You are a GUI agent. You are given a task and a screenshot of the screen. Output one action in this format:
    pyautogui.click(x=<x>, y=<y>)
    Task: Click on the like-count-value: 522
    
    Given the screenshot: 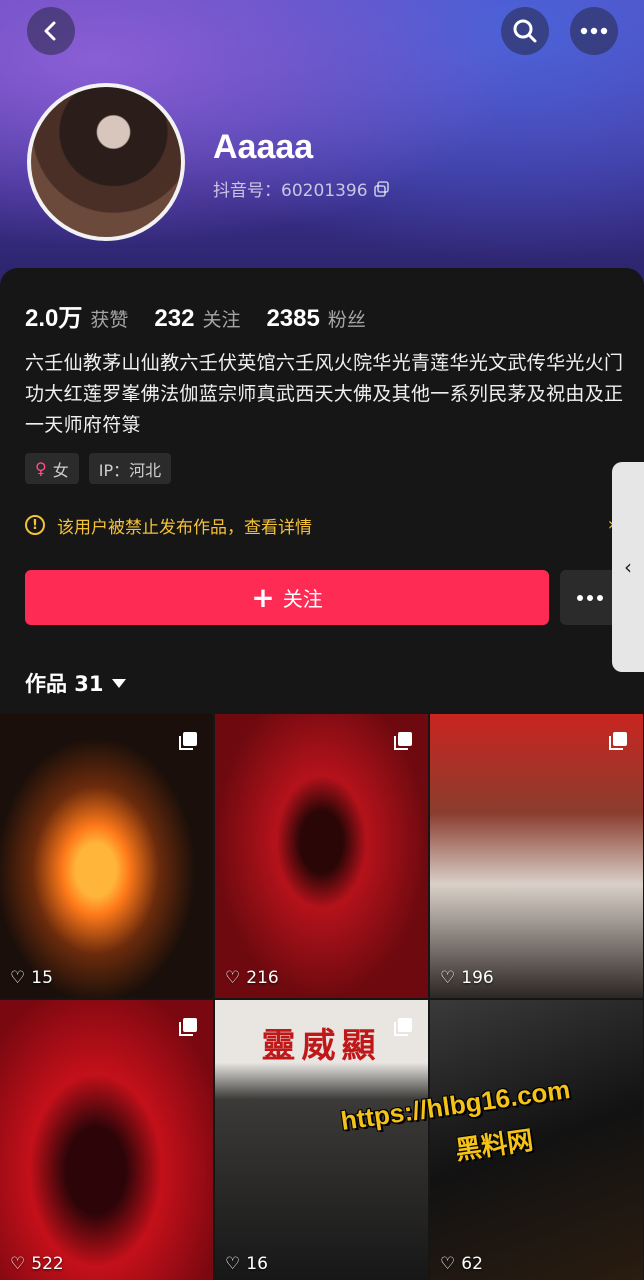 What is the action you would take?
    pyautogui.click(x=47, y=1264)
    